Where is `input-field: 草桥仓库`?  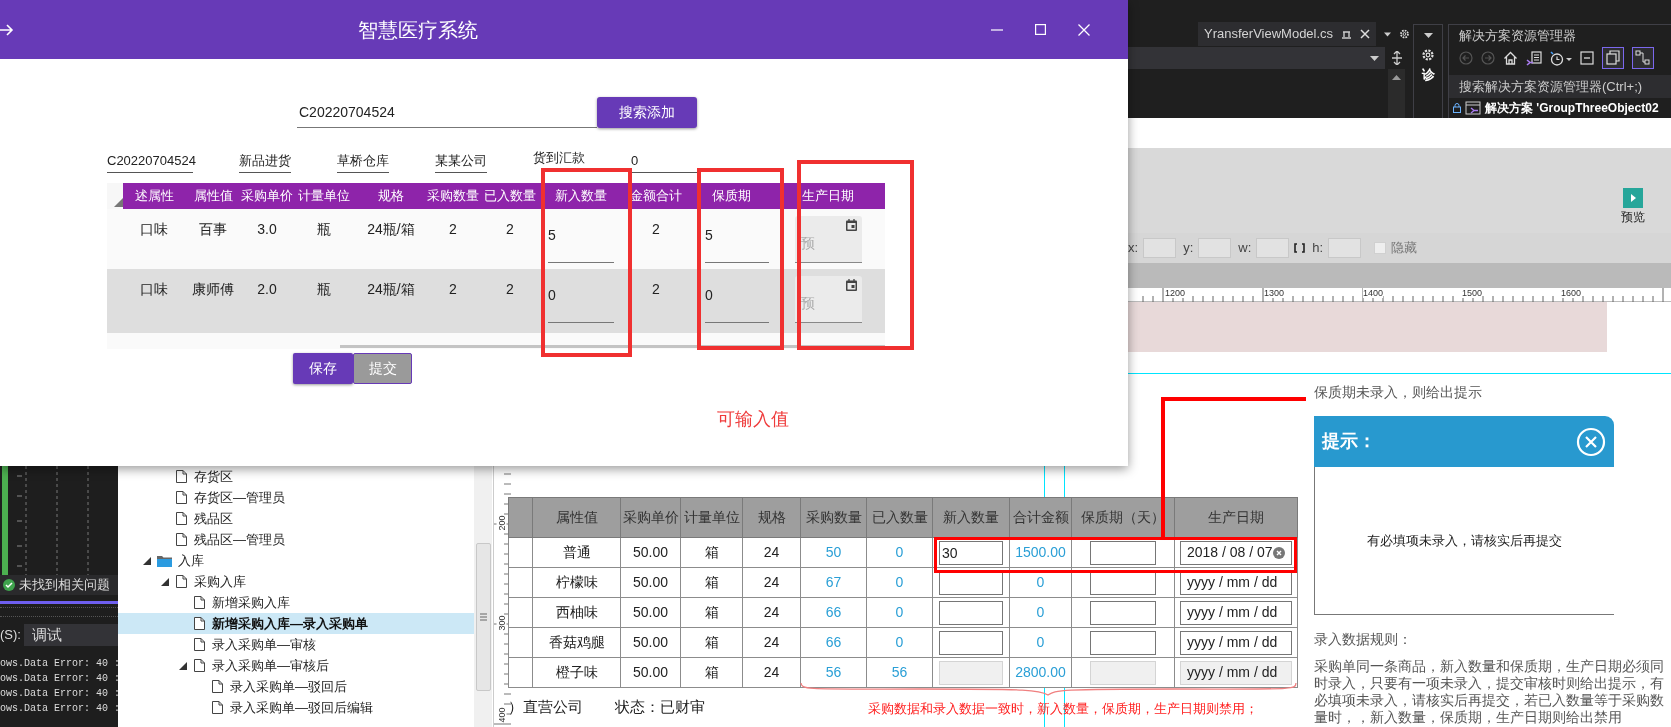
input-field: 草桥仓库 is located at coordinates (363, 161).